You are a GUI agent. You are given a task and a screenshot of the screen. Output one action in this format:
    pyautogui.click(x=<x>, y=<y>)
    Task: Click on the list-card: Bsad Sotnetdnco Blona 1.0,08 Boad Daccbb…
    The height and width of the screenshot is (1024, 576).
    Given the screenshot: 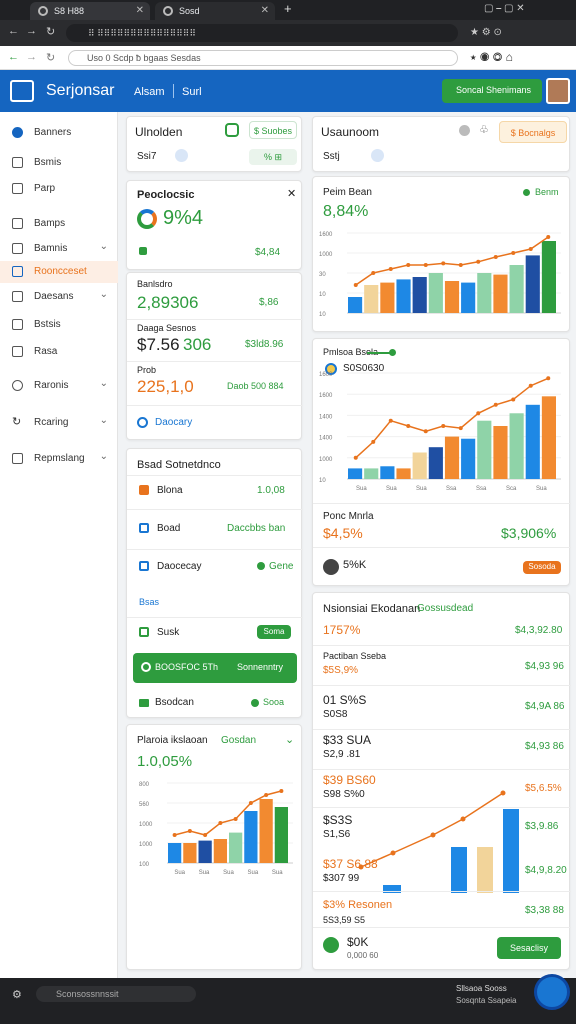 What is the action you would take?
    pyautogui.click(x=214, y=583)
    